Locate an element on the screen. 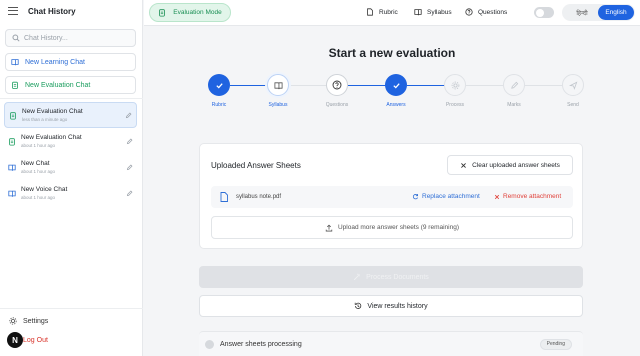 Image resolution: width=640 pixels, height=356 pixels. process-documents-button: Process Documents is located at coordinates (391, 277).